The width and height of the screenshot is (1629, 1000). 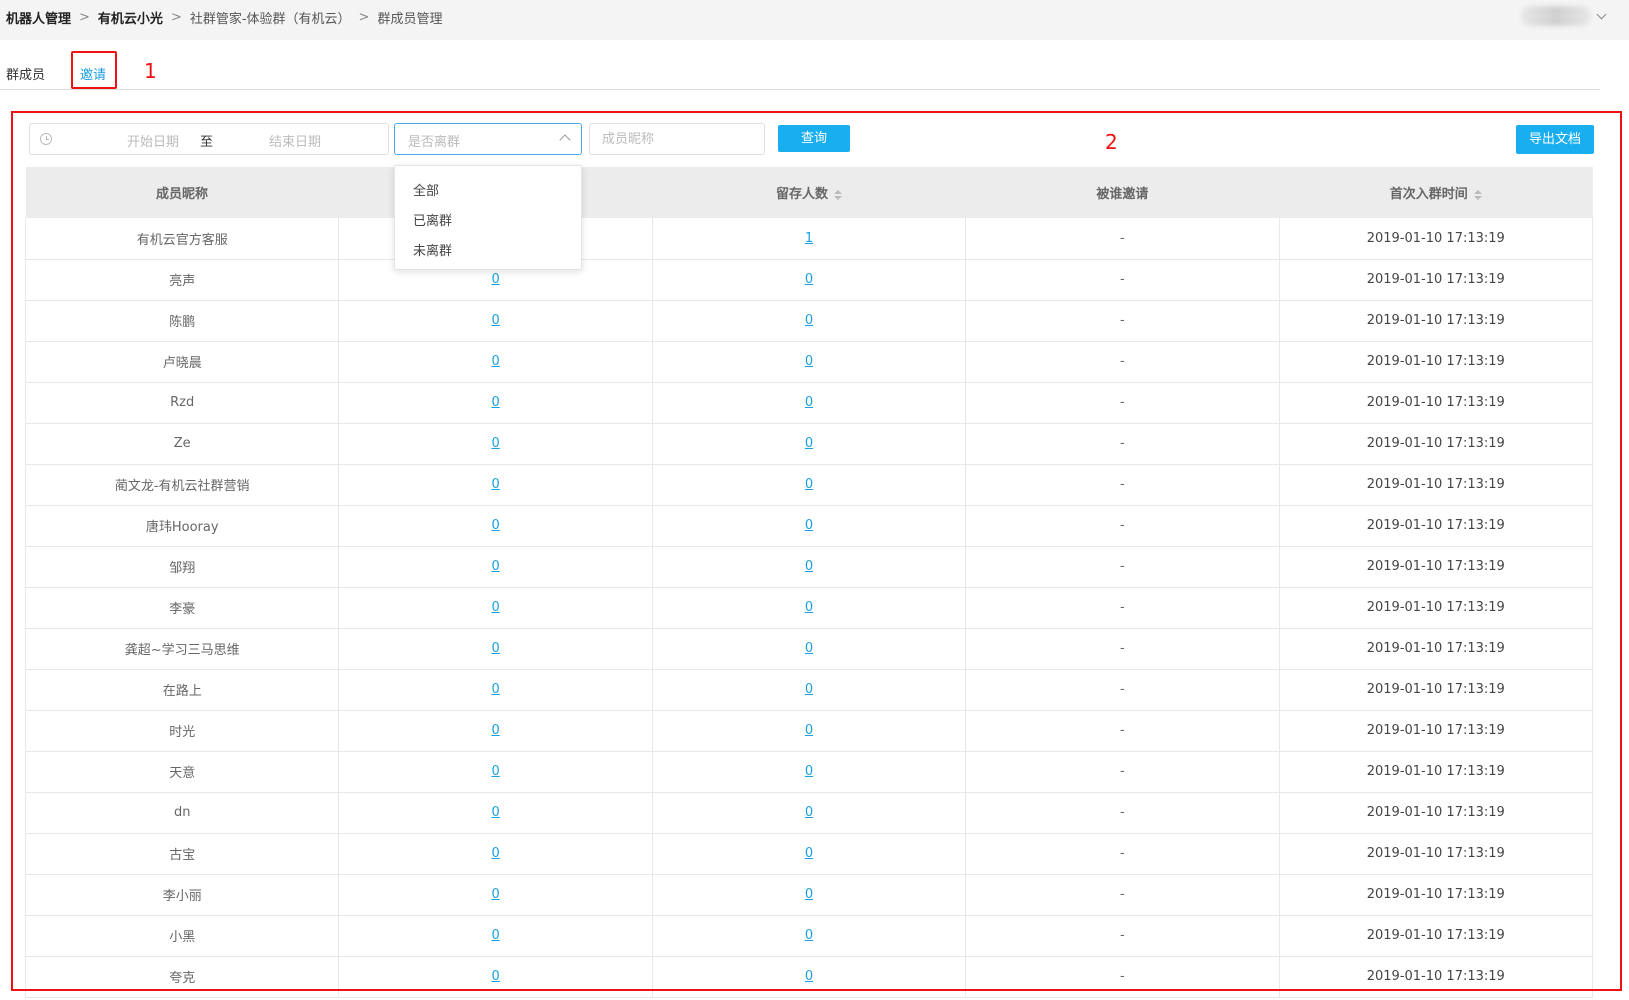 I want to click on user-menu, so click(x=1565, y=16).